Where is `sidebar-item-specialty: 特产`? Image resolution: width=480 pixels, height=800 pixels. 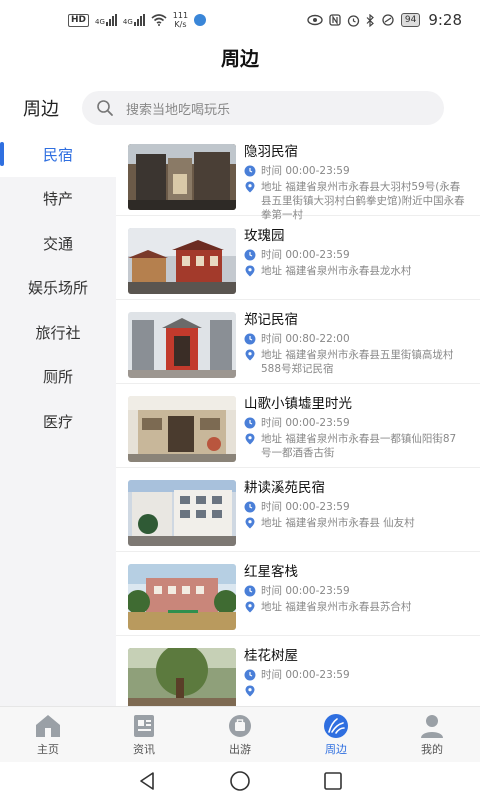
sidebar-item-specialty: 特产 is located at coordinates (58, 199).